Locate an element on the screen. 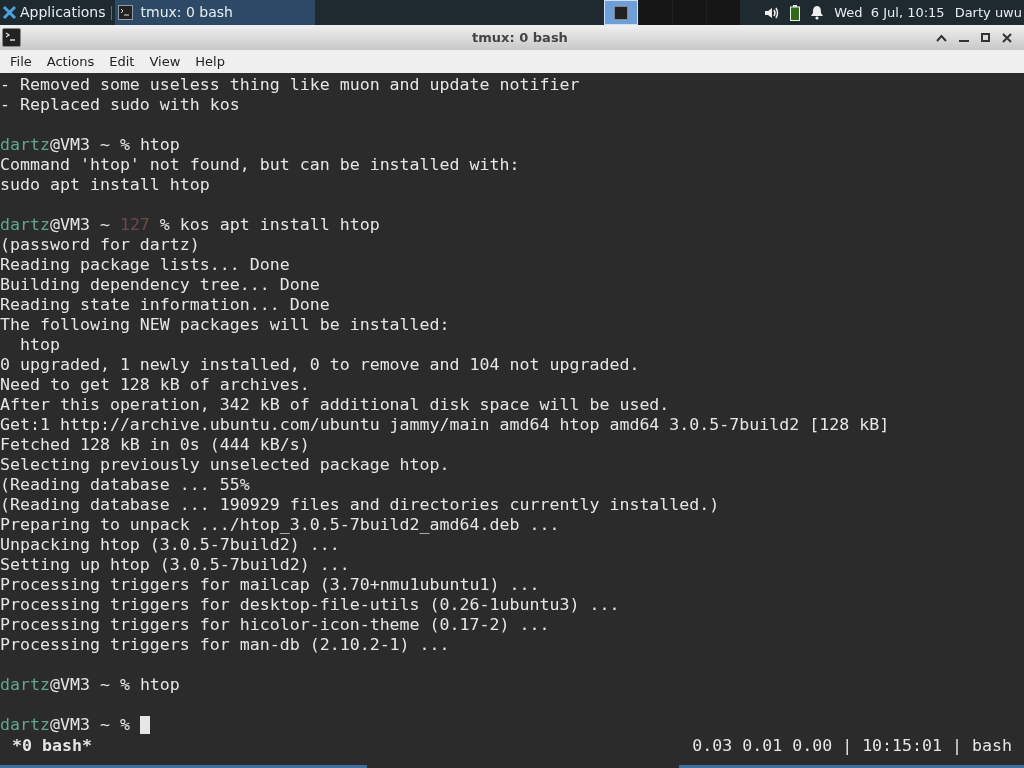 Image resolution: width=1024 pixels, height=768 pixels. output-line: Building dependency tree... Done is located at coordinates (160, 285).